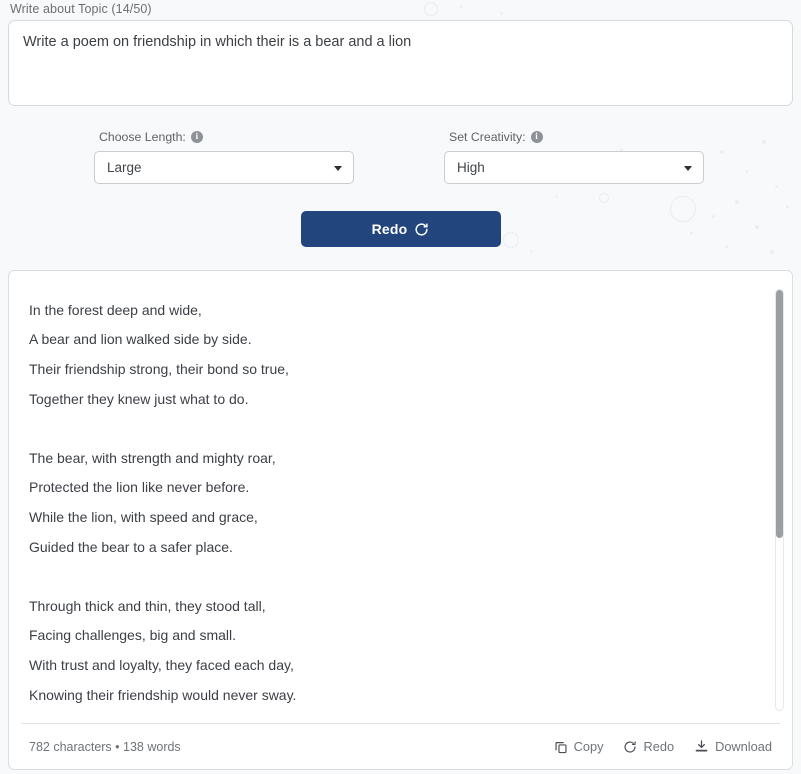 The width and height of the screenshot is (801, 774). What do you see at coordinates (224, 137) in the screenshot?
I see `length-label-row: Choose Length: i` at bounding box center [224, 137].